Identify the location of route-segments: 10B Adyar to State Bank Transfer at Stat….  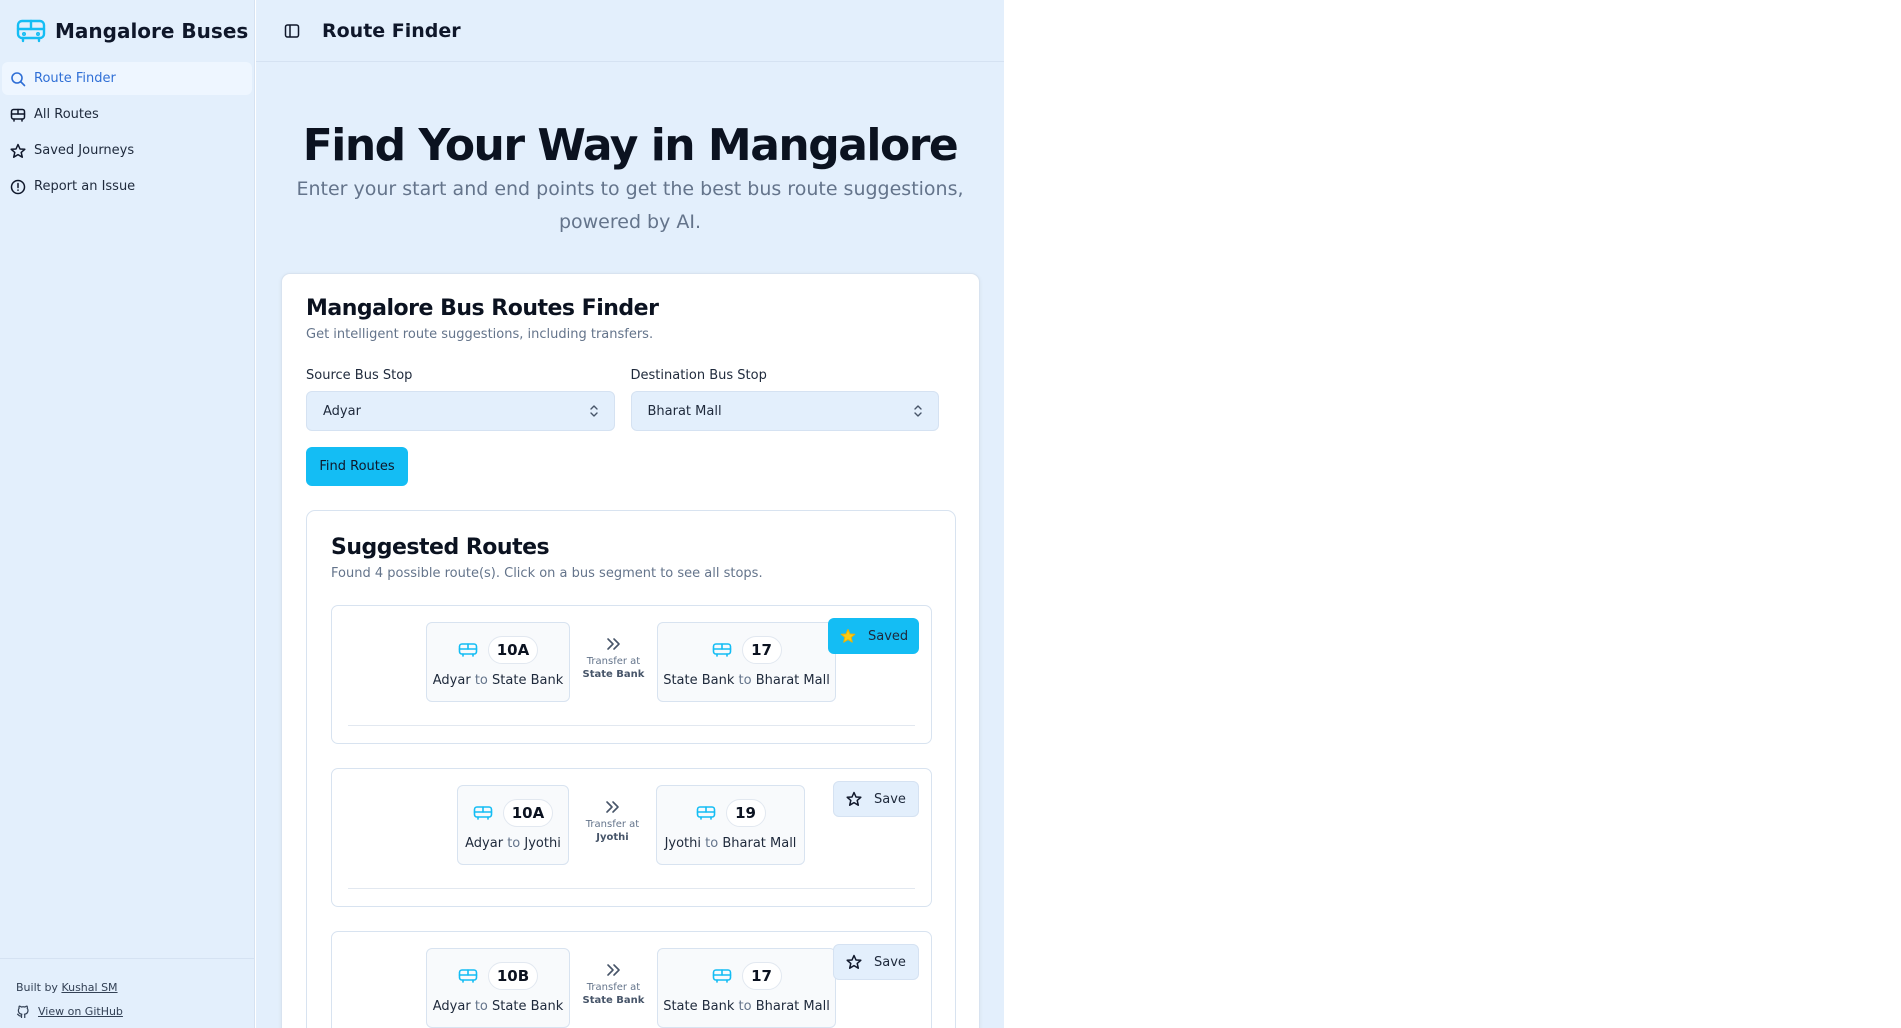
(631, 988).